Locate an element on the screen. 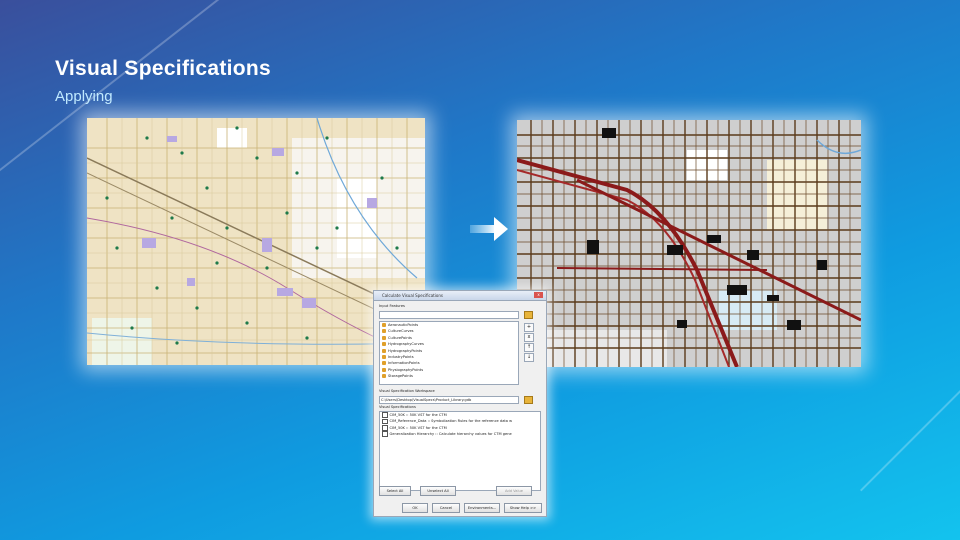 This screenshot has height=540, width=960. remove-button: x is located at coordinates (529, 337).